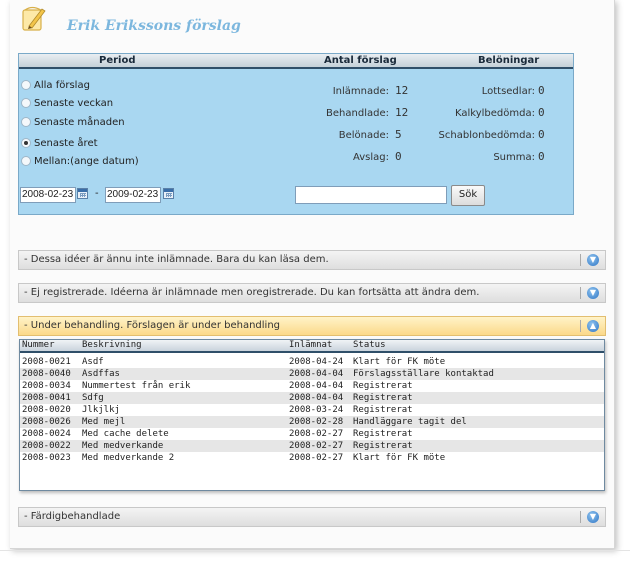 This screenshot has height=563, width=630. I want to click on inlamnade-label: Inlämnade:, so click(360, 91).